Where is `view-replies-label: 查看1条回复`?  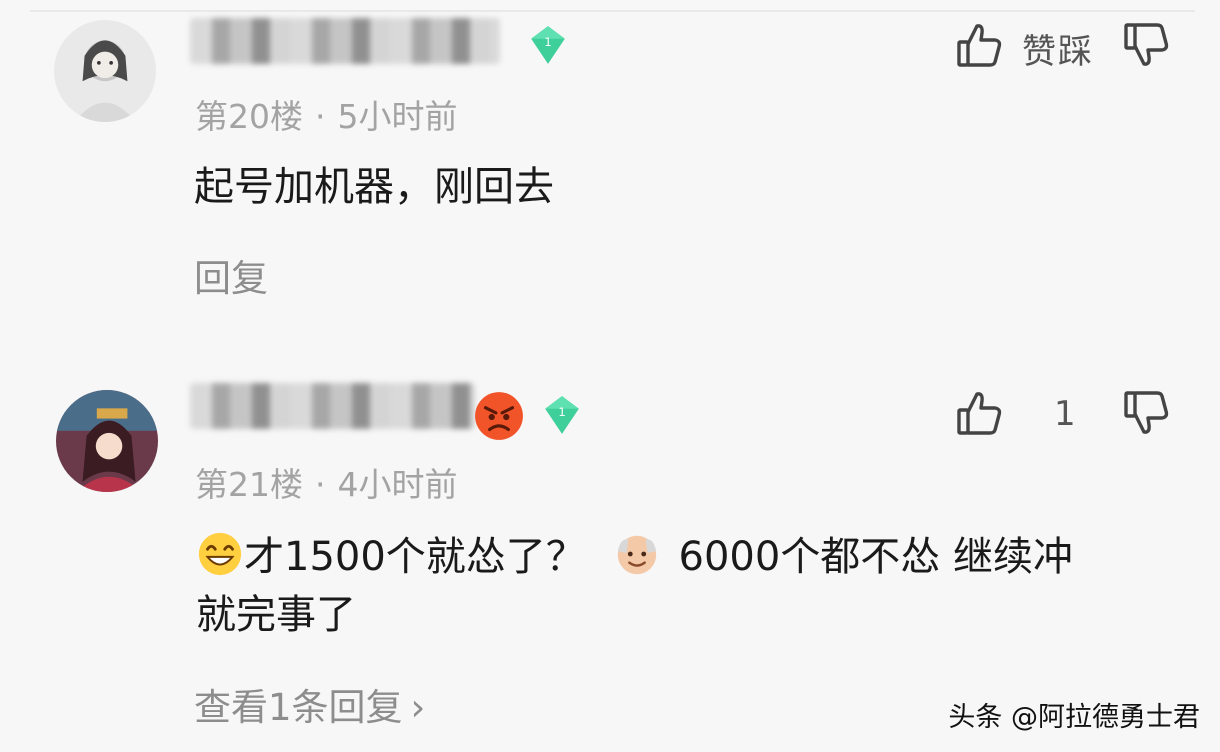 view-replies-label: 查看1条回复 is located at coordinates (298, 707).